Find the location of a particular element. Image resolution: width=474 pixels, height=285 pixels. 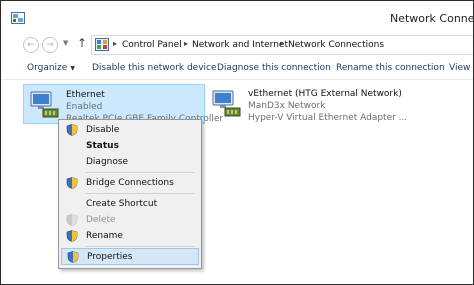

menu-item-disable: Disable is located at coordinates (129, 130).